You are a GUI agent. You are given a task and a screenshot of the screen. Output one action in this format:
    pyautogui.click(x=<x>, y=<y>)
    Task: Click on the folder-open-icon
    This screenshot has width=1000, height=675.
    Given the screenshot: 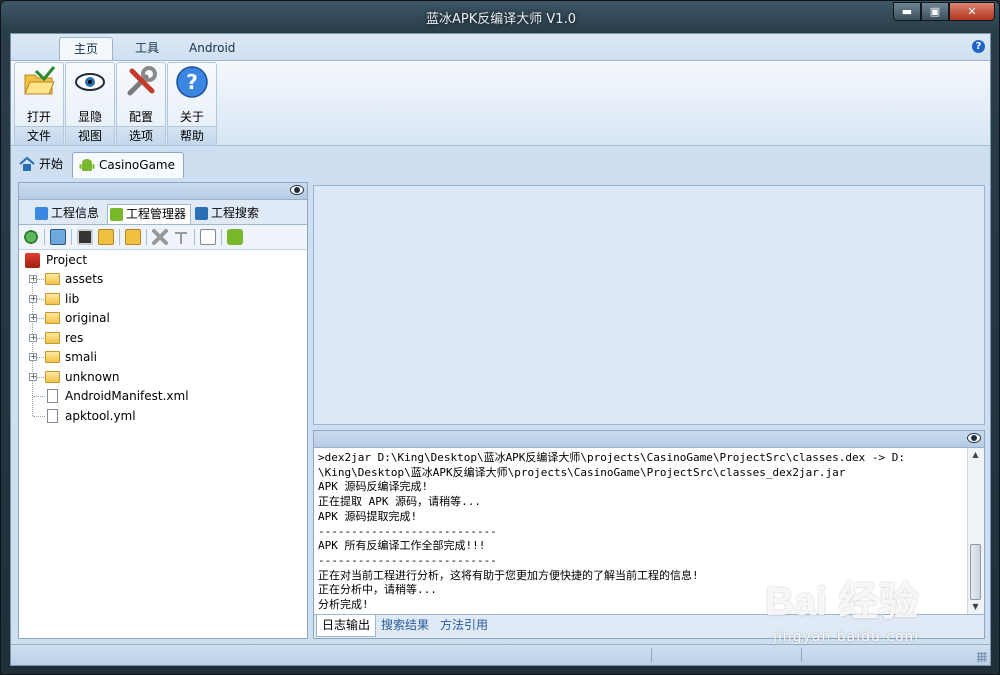 What is the action you would take?
    pyautogui.click(x=40, y=80)
    